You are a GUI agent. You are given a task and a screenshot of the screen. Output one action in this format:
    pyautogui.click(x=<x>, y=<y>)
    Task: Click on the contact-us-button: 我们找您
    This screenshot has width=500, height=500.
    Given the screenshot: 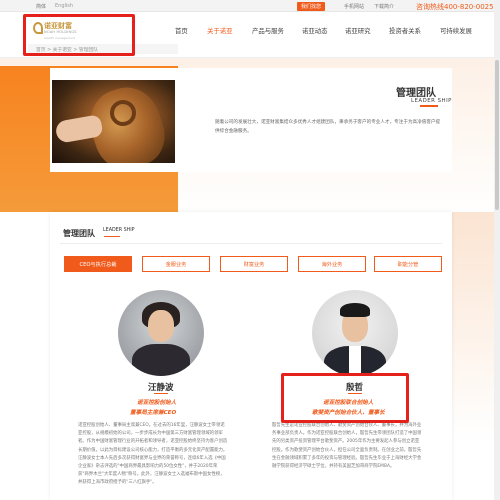 What is the action you would take?
    pyautogui.click(x=311, y=6)
    